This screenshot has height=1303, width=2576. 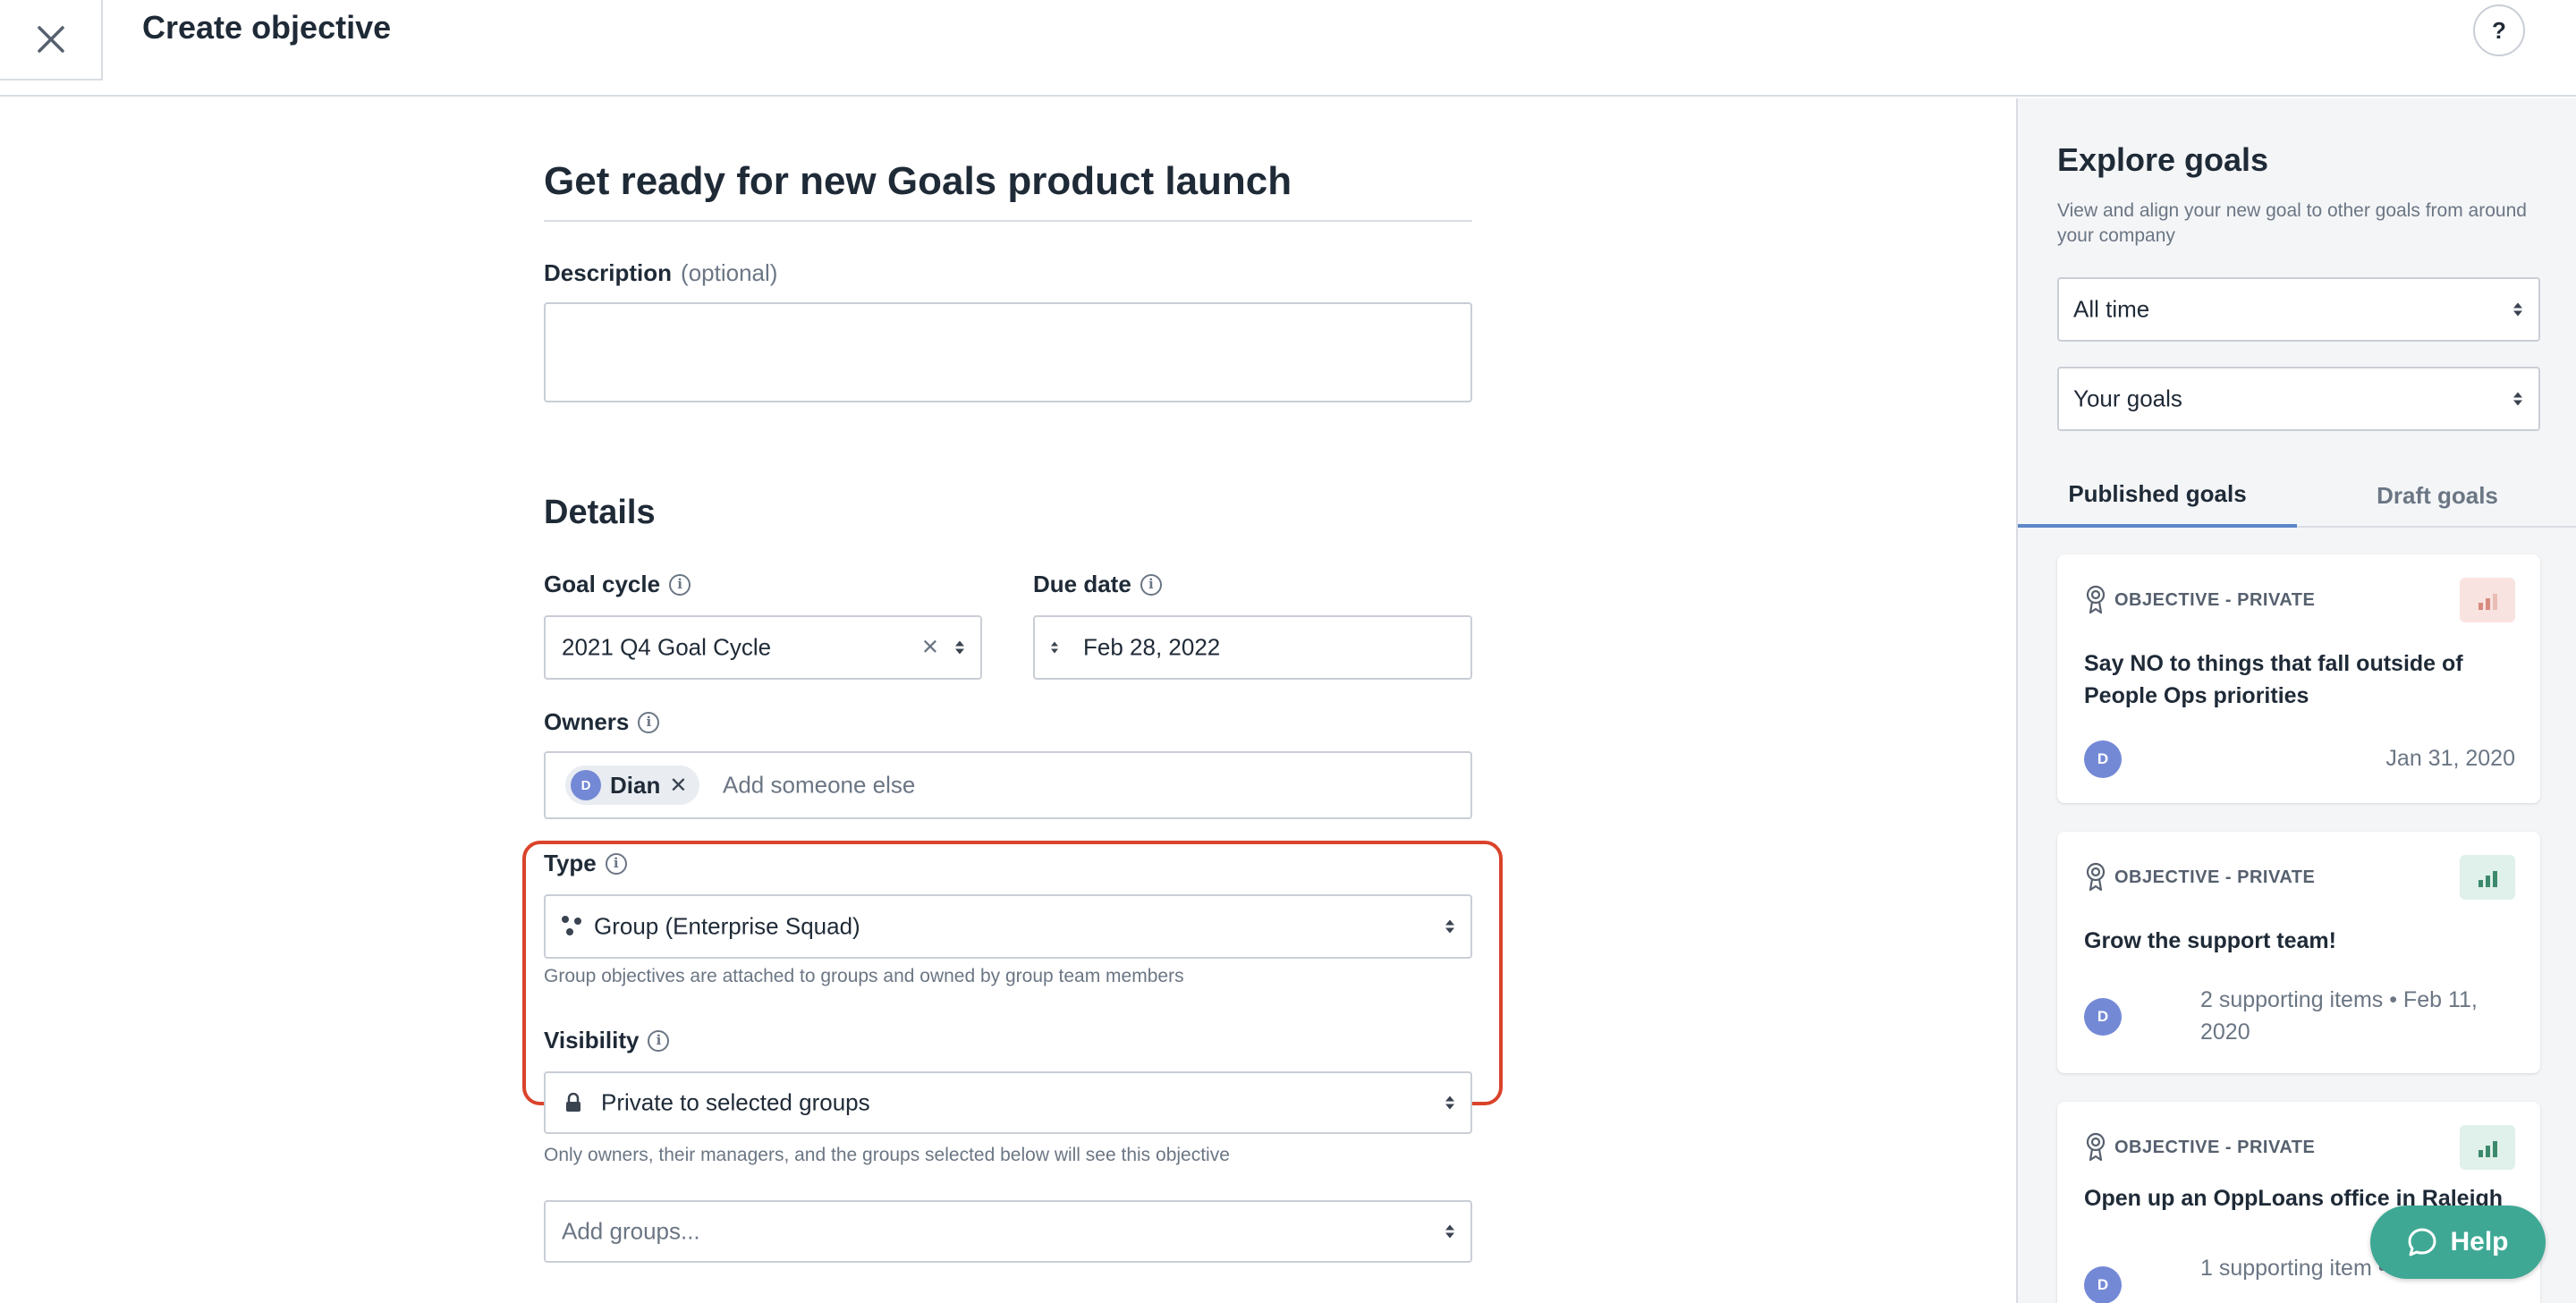 I want to click on lock-icon, so click(x=573, y=1102).